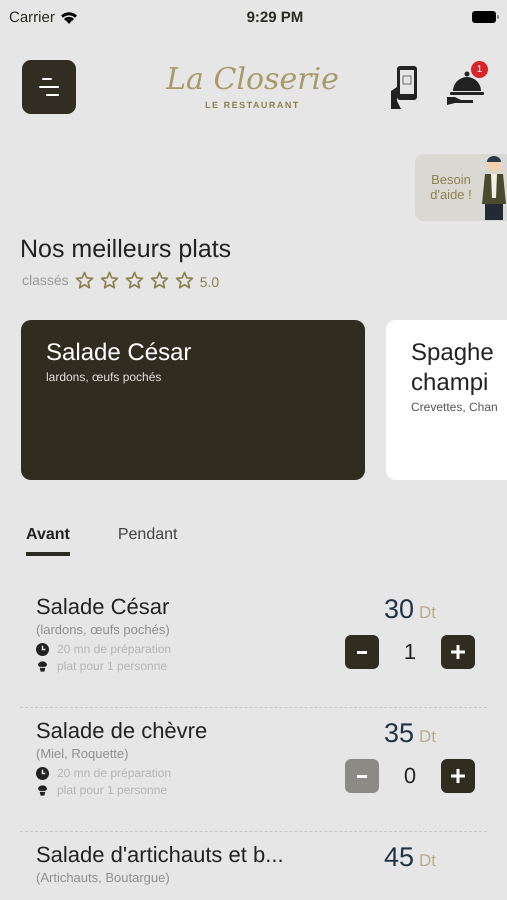  I want to click on dish-name: Salade de chèvre, so click(122, 731).